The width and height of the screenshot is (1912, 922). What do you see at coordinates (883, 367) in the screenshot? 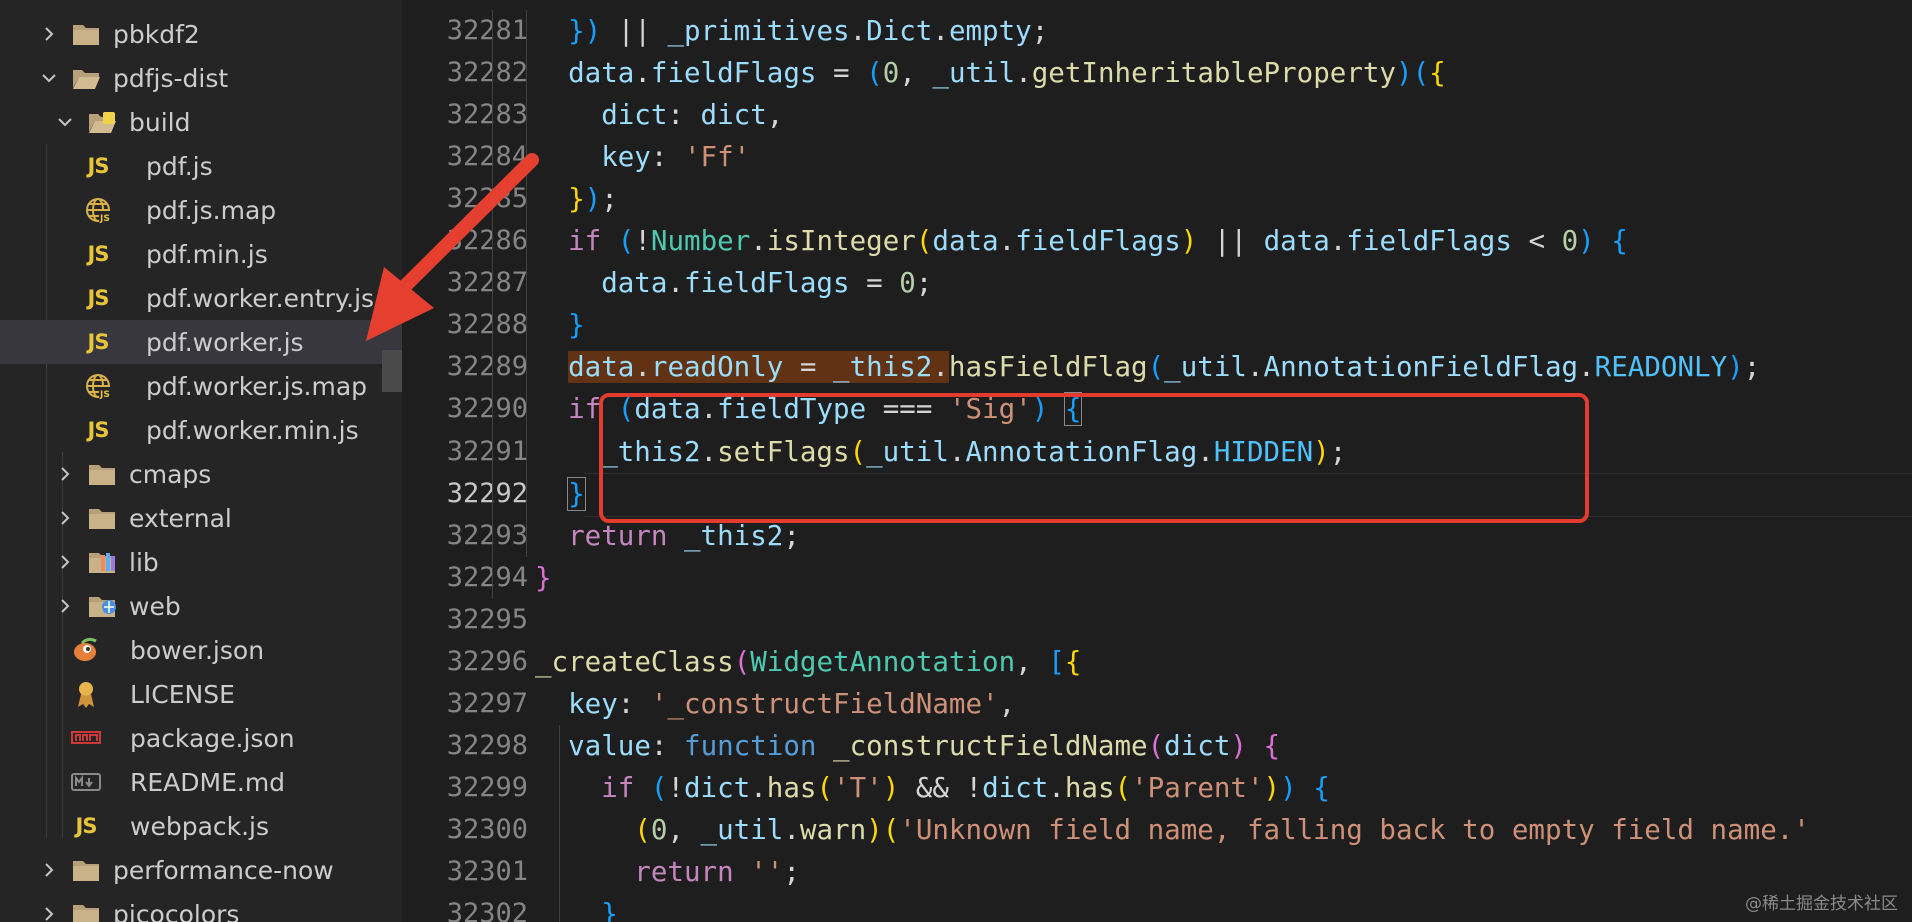
I see `code-token: _this2` at bounding box center [883, 367].